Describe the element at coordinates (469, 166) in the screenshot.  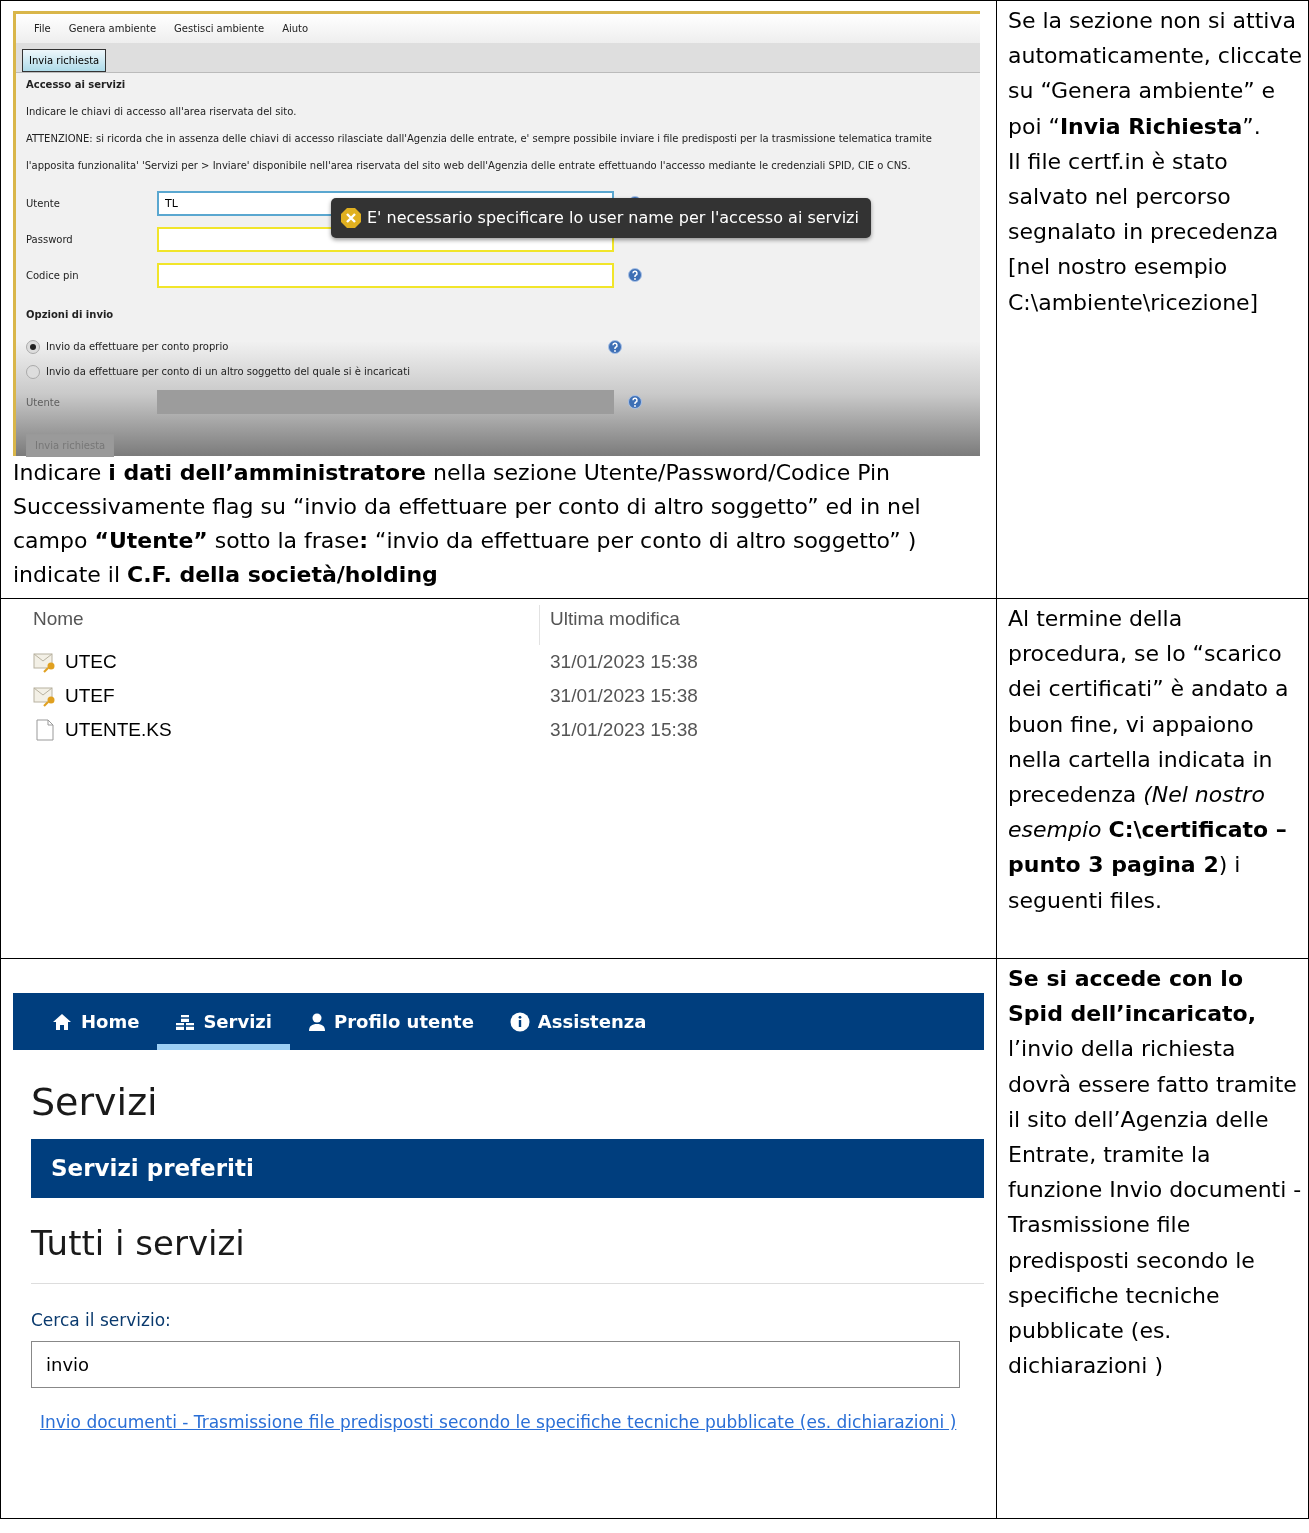
I see `warning-text: l'apposita funzionalita' 'Servizi per > Inviare' disponibile nell'area riservata del sito web dell'Agenzia delle entrate effettuando l'accesso mediante le credenziali SPID, CIE o CNS.` at that location.